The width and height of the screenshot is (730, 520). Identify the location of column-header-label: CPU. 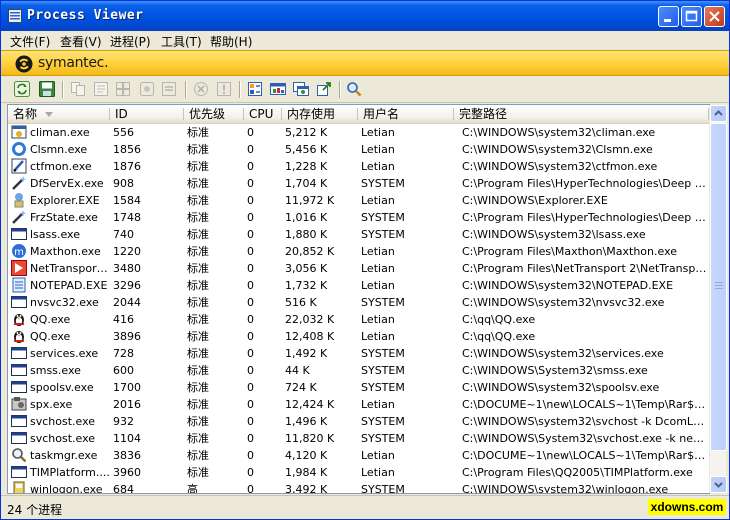
(261, 114).